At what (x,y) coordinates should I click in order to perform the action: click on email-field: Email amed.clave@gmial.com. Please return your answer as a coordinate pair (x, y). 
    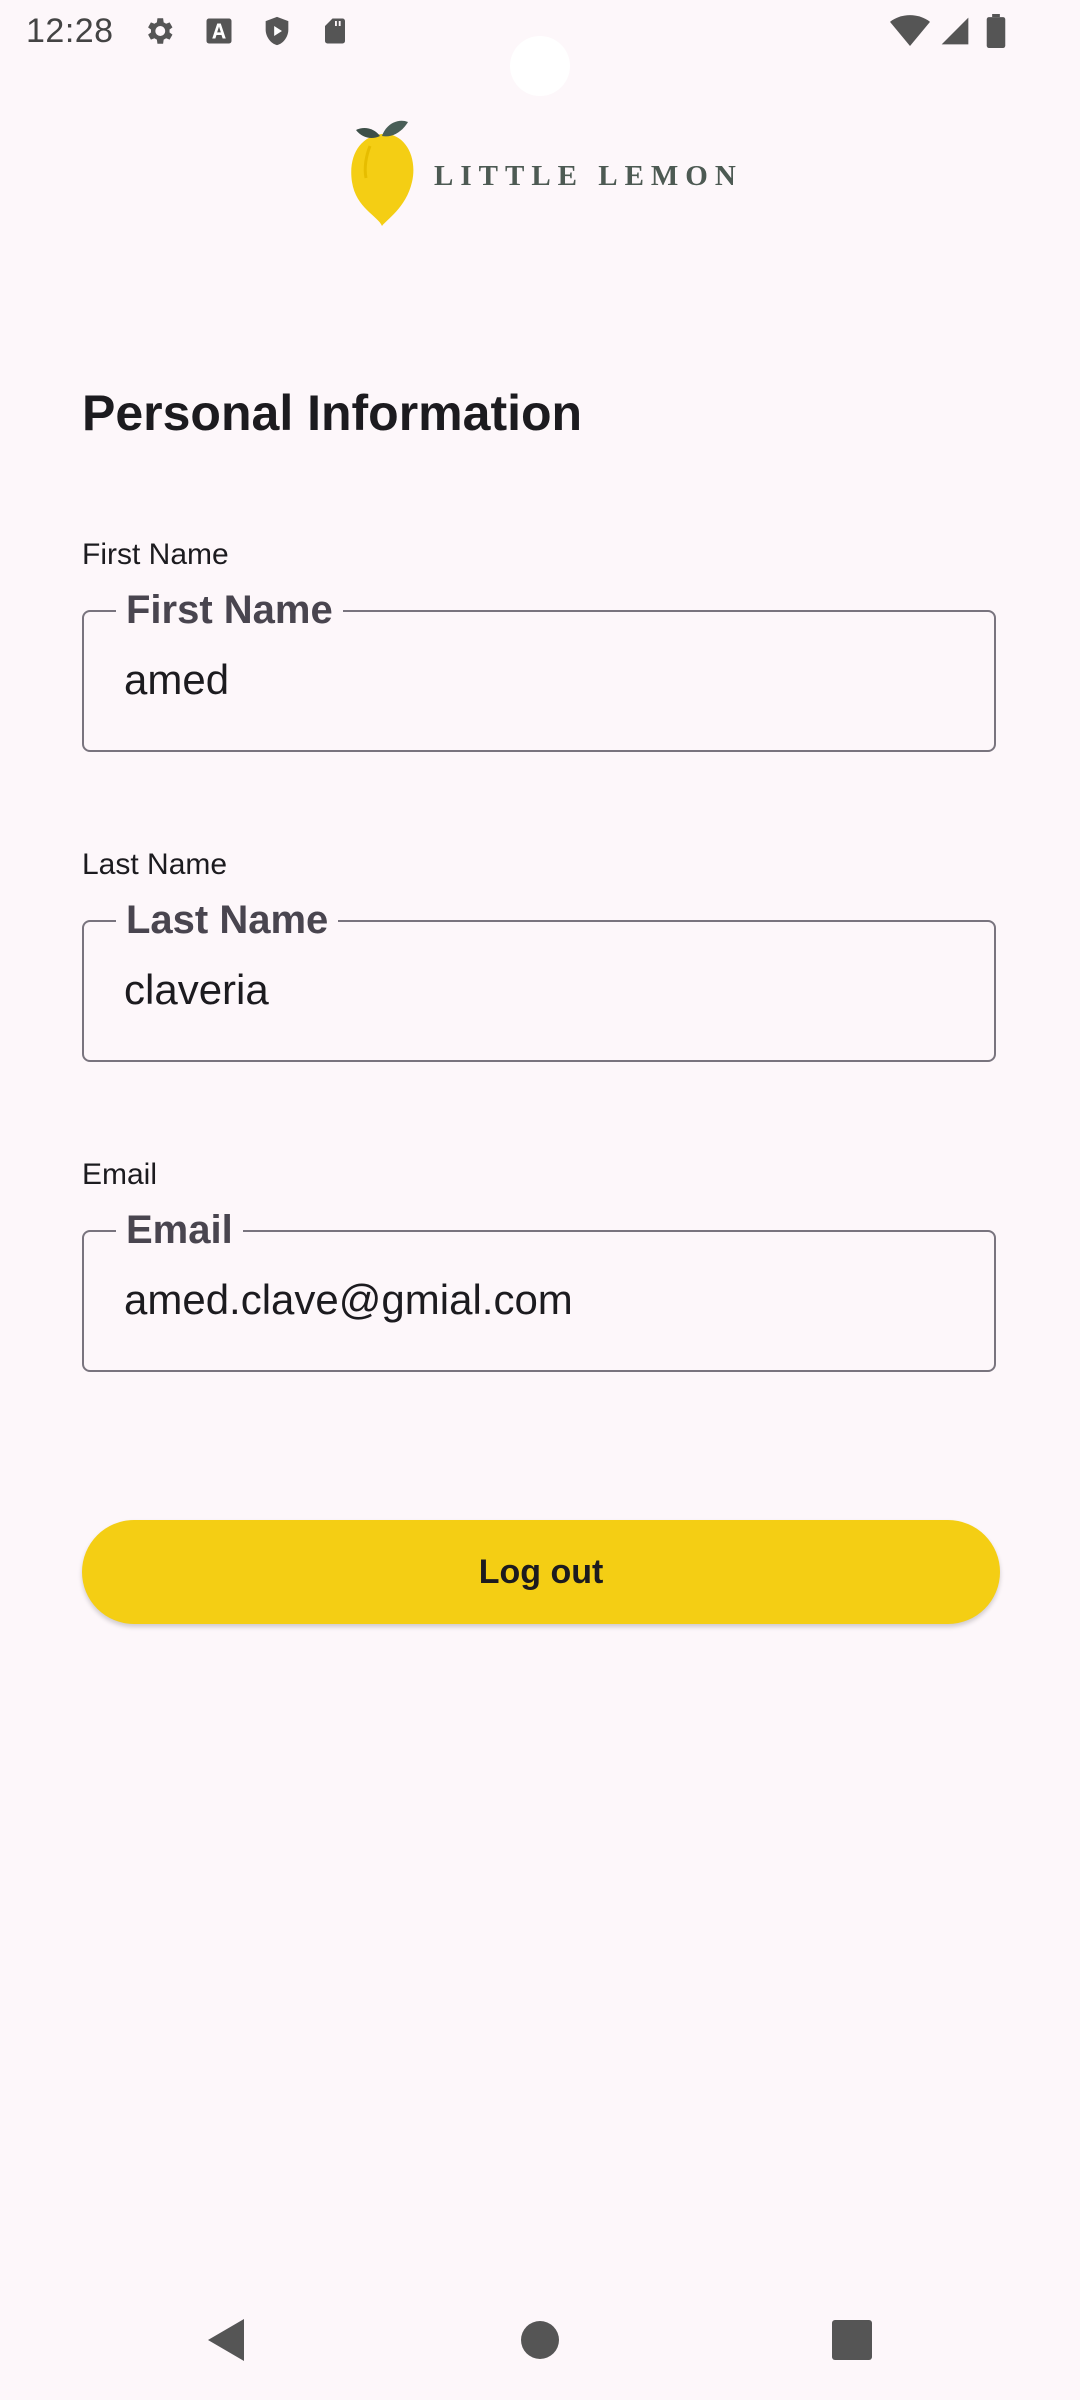
    Looking at the image, I should click on (539, 1288).